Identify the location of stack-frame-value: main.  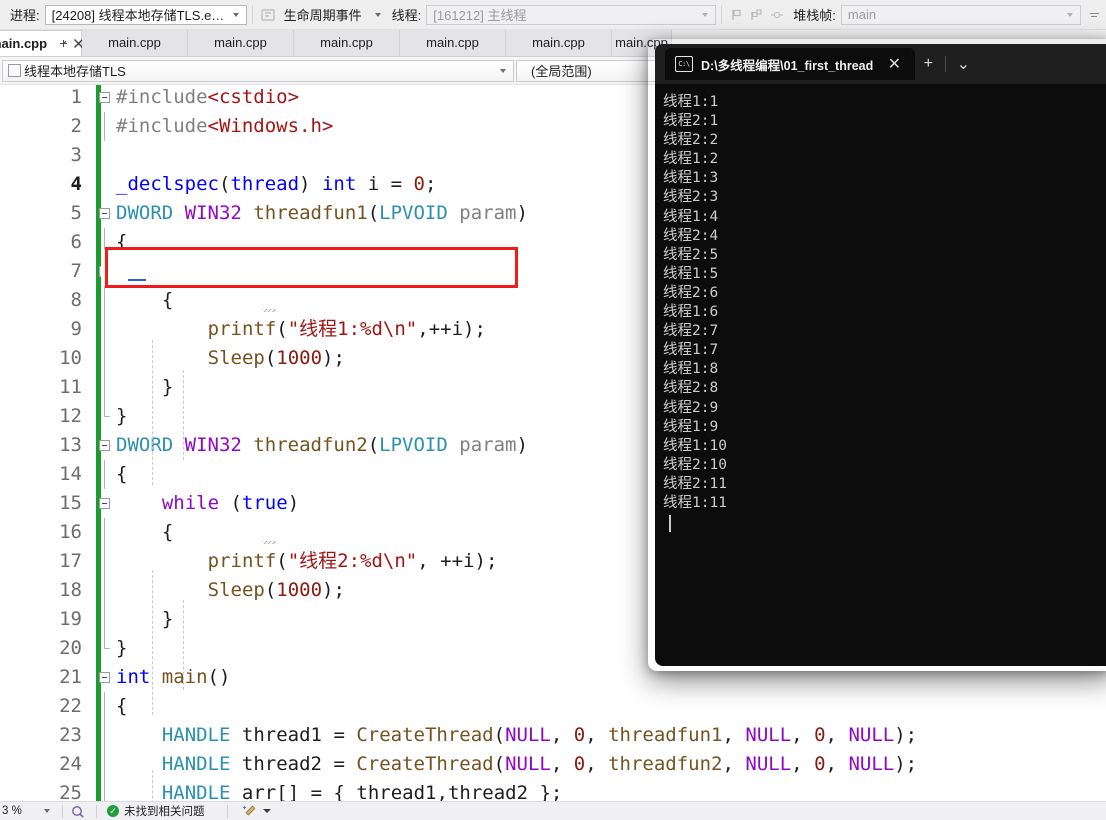
(862, 14).